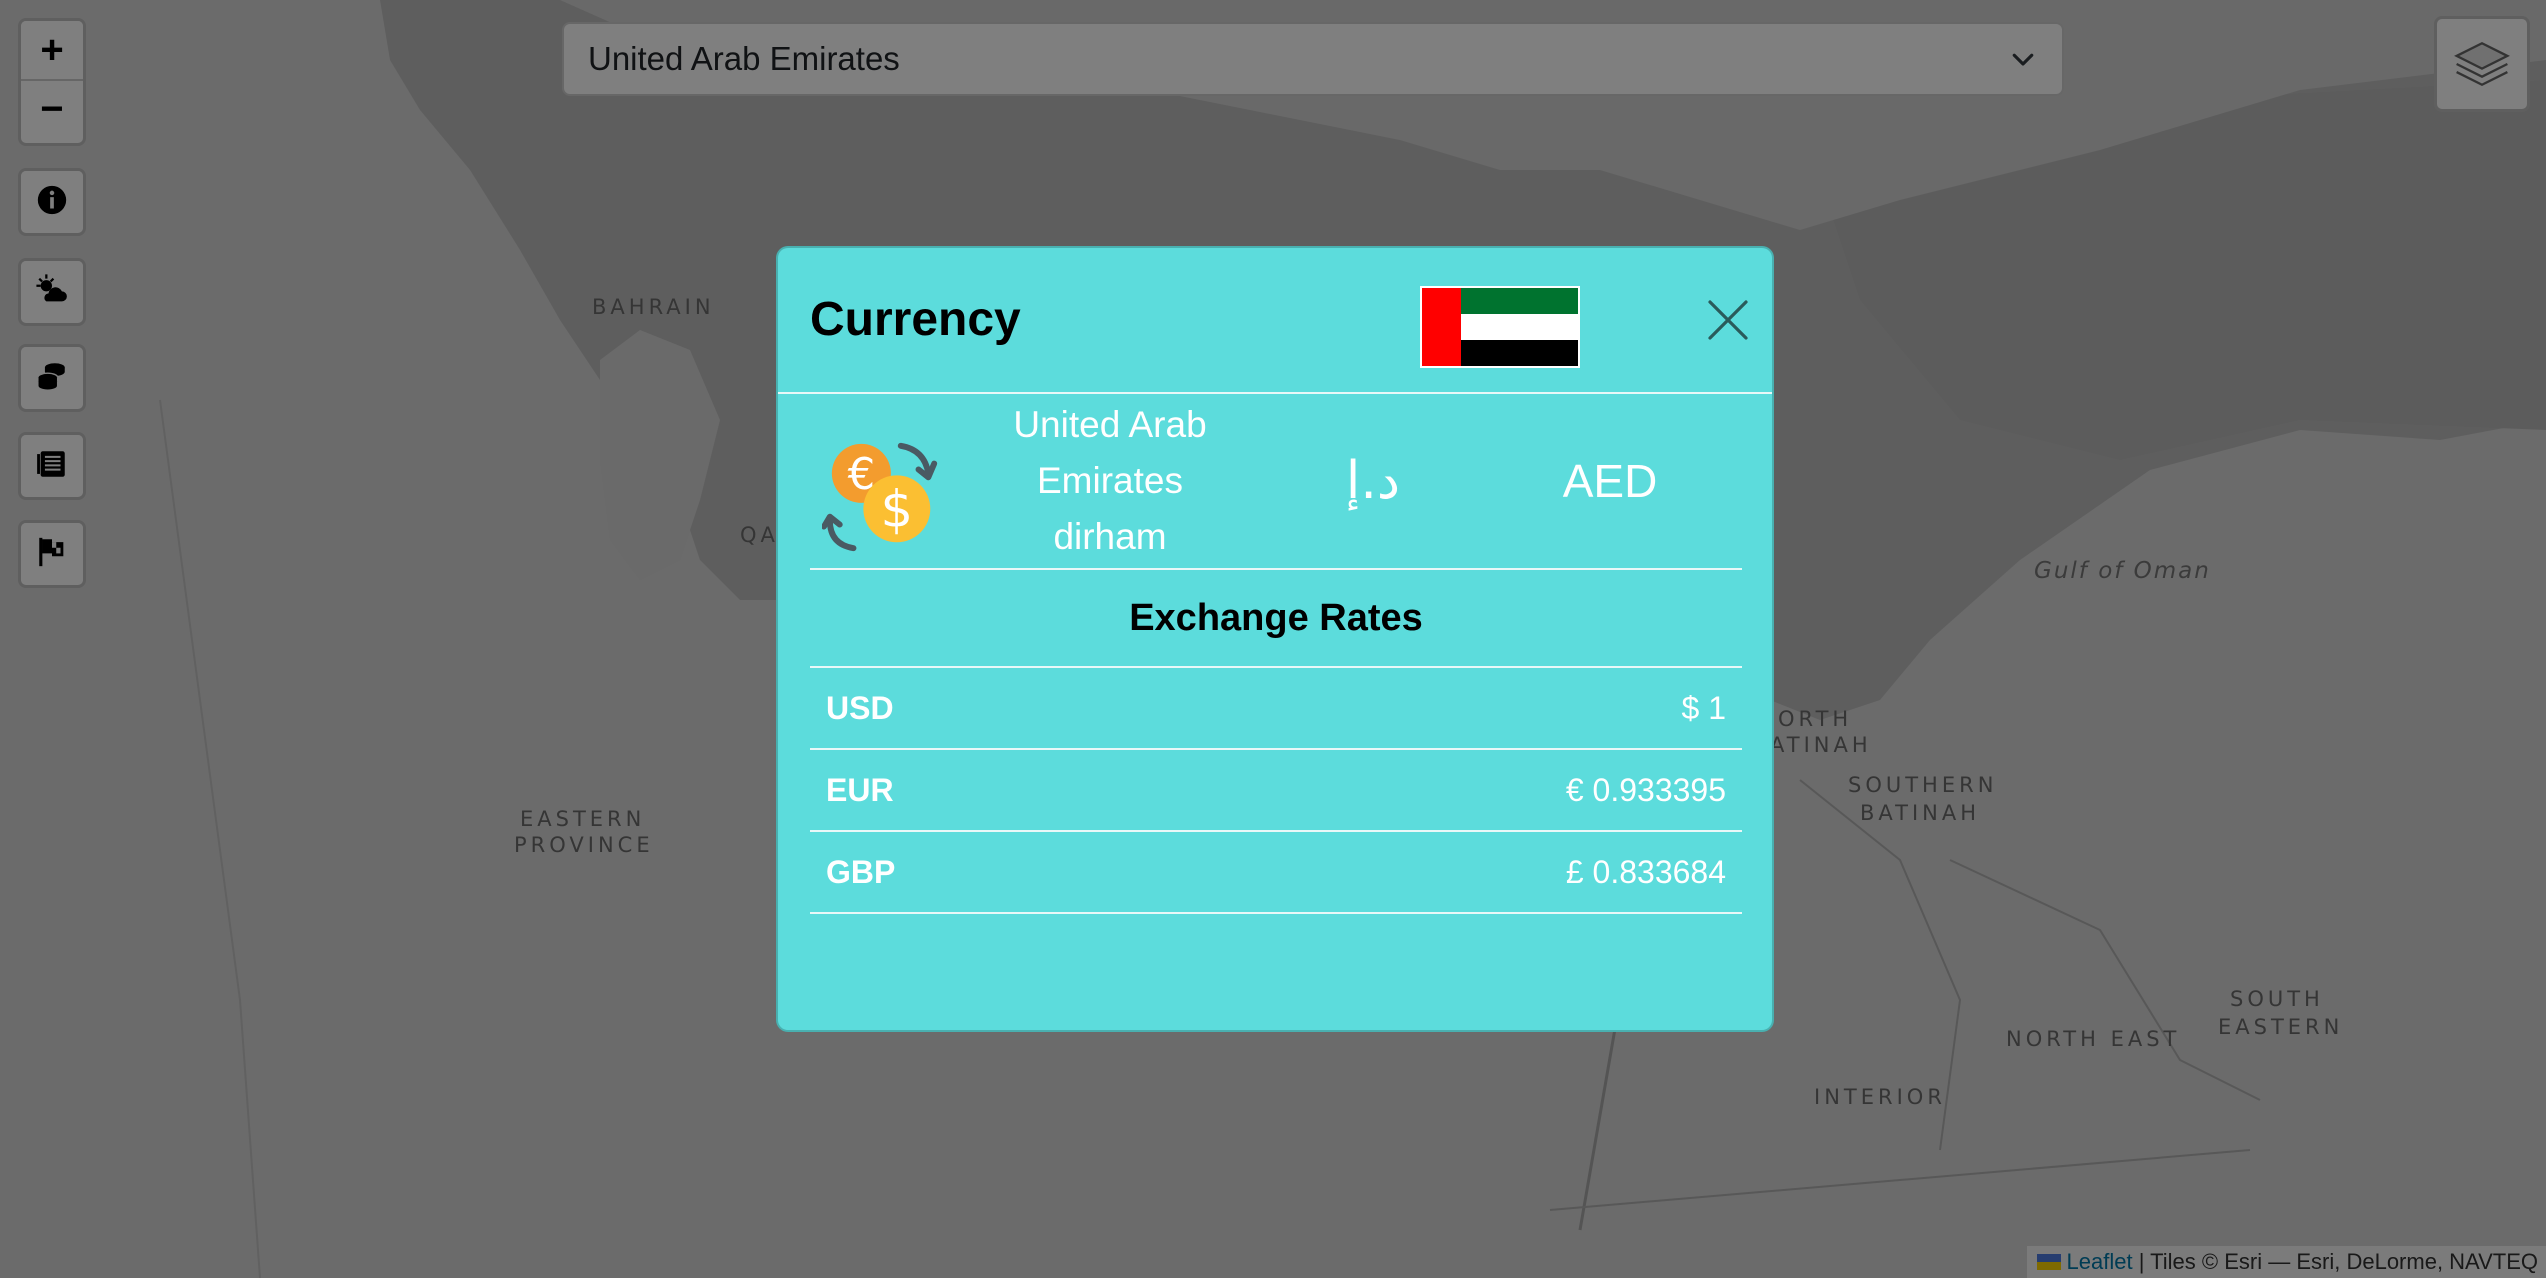  I want to click on currency-info-row: € $ United Arab Emirates dirham د.إ AED, so click(1276, 482).